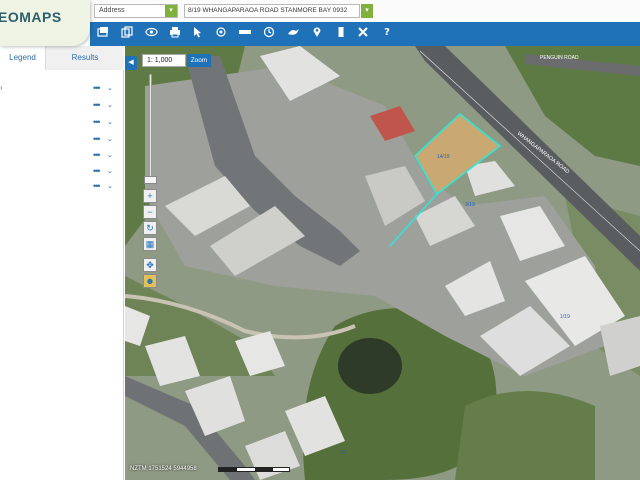 The image size is (640, 480). What do you see at coordinates (150, 281) in the screenshot?
I see `person-icon: ☻` at bounding box center [150, 281].